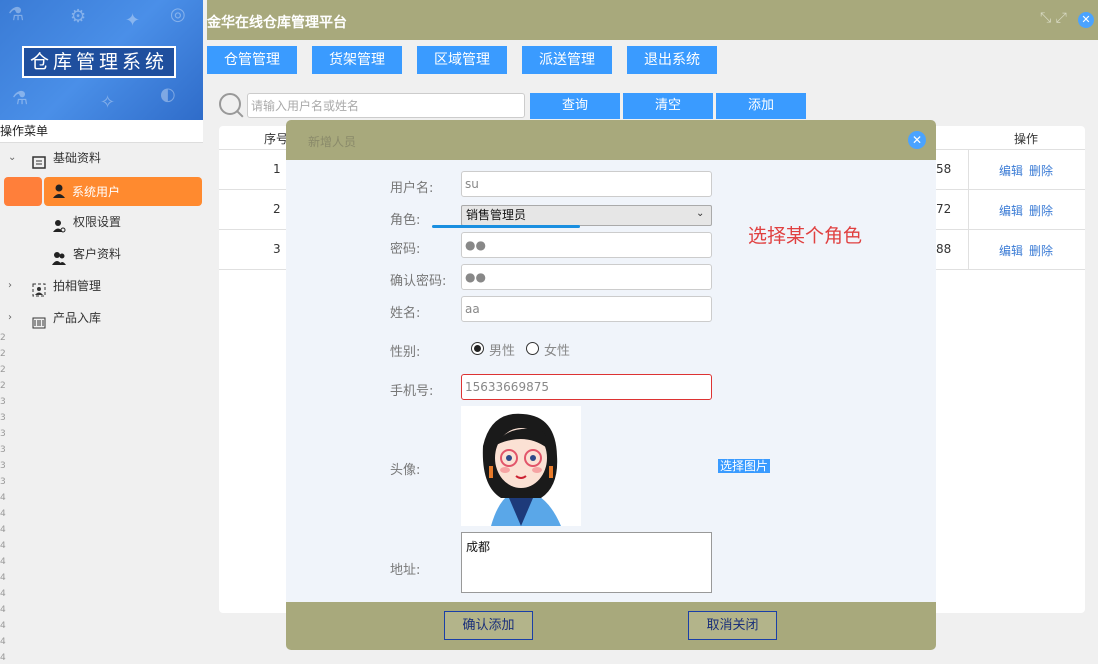 The height and width of the screenshot is (664, 1098). Describe the element at coordinates (99, 62) in the screenshot. I see `logo-title: 仓库管理系统` at that location.